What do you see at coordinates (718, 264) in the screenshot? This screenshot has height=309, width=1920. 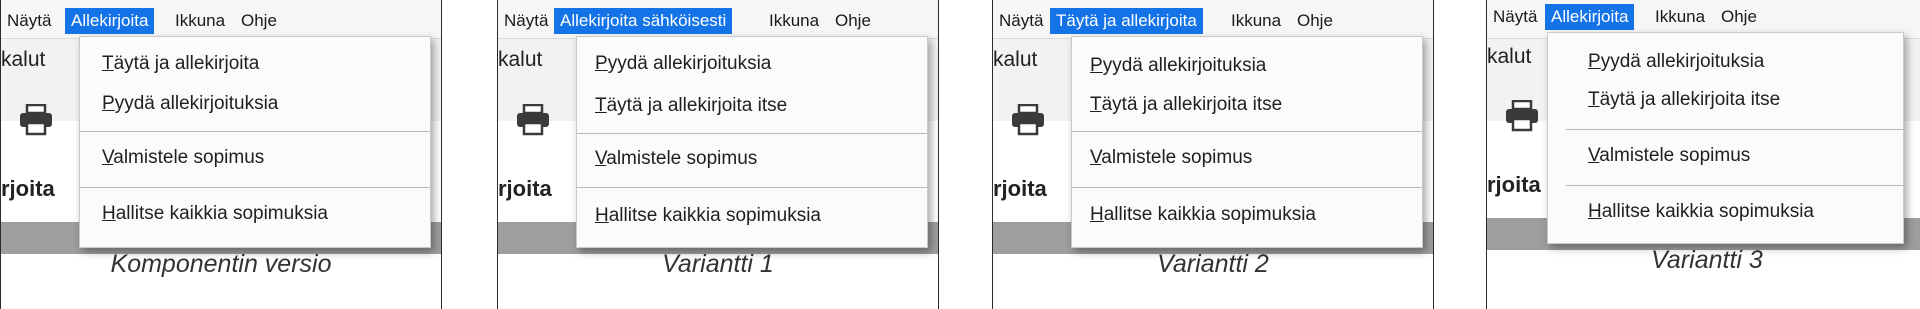 I see `panel-caption: Variantti 1` at bounding box center [718, 264].